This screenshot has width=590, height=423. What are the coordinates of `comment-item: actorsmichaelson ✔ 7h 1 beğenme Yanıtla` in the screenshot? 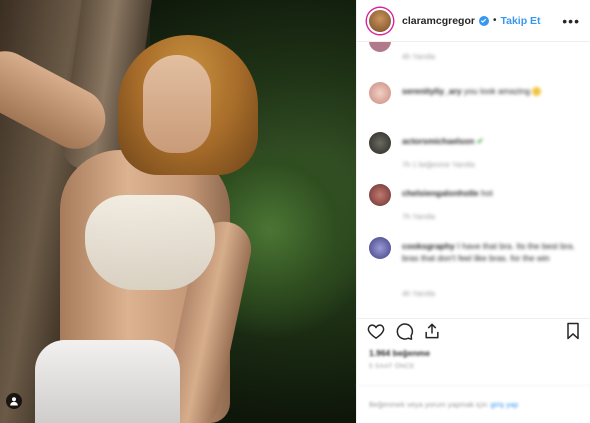 It's located at (473, 152).